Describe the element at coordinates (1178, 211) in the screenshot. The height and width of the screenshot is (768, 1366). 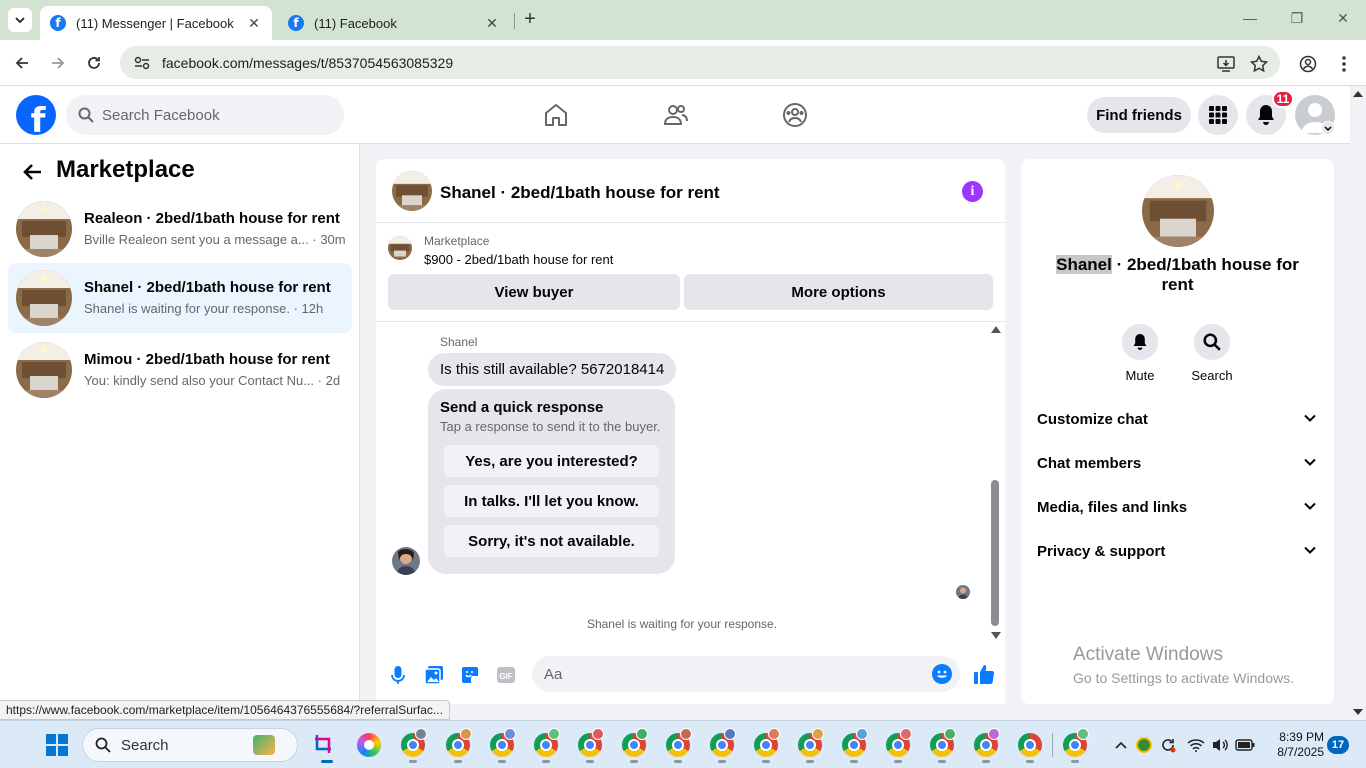
I see `details-listing-photo` at that location.